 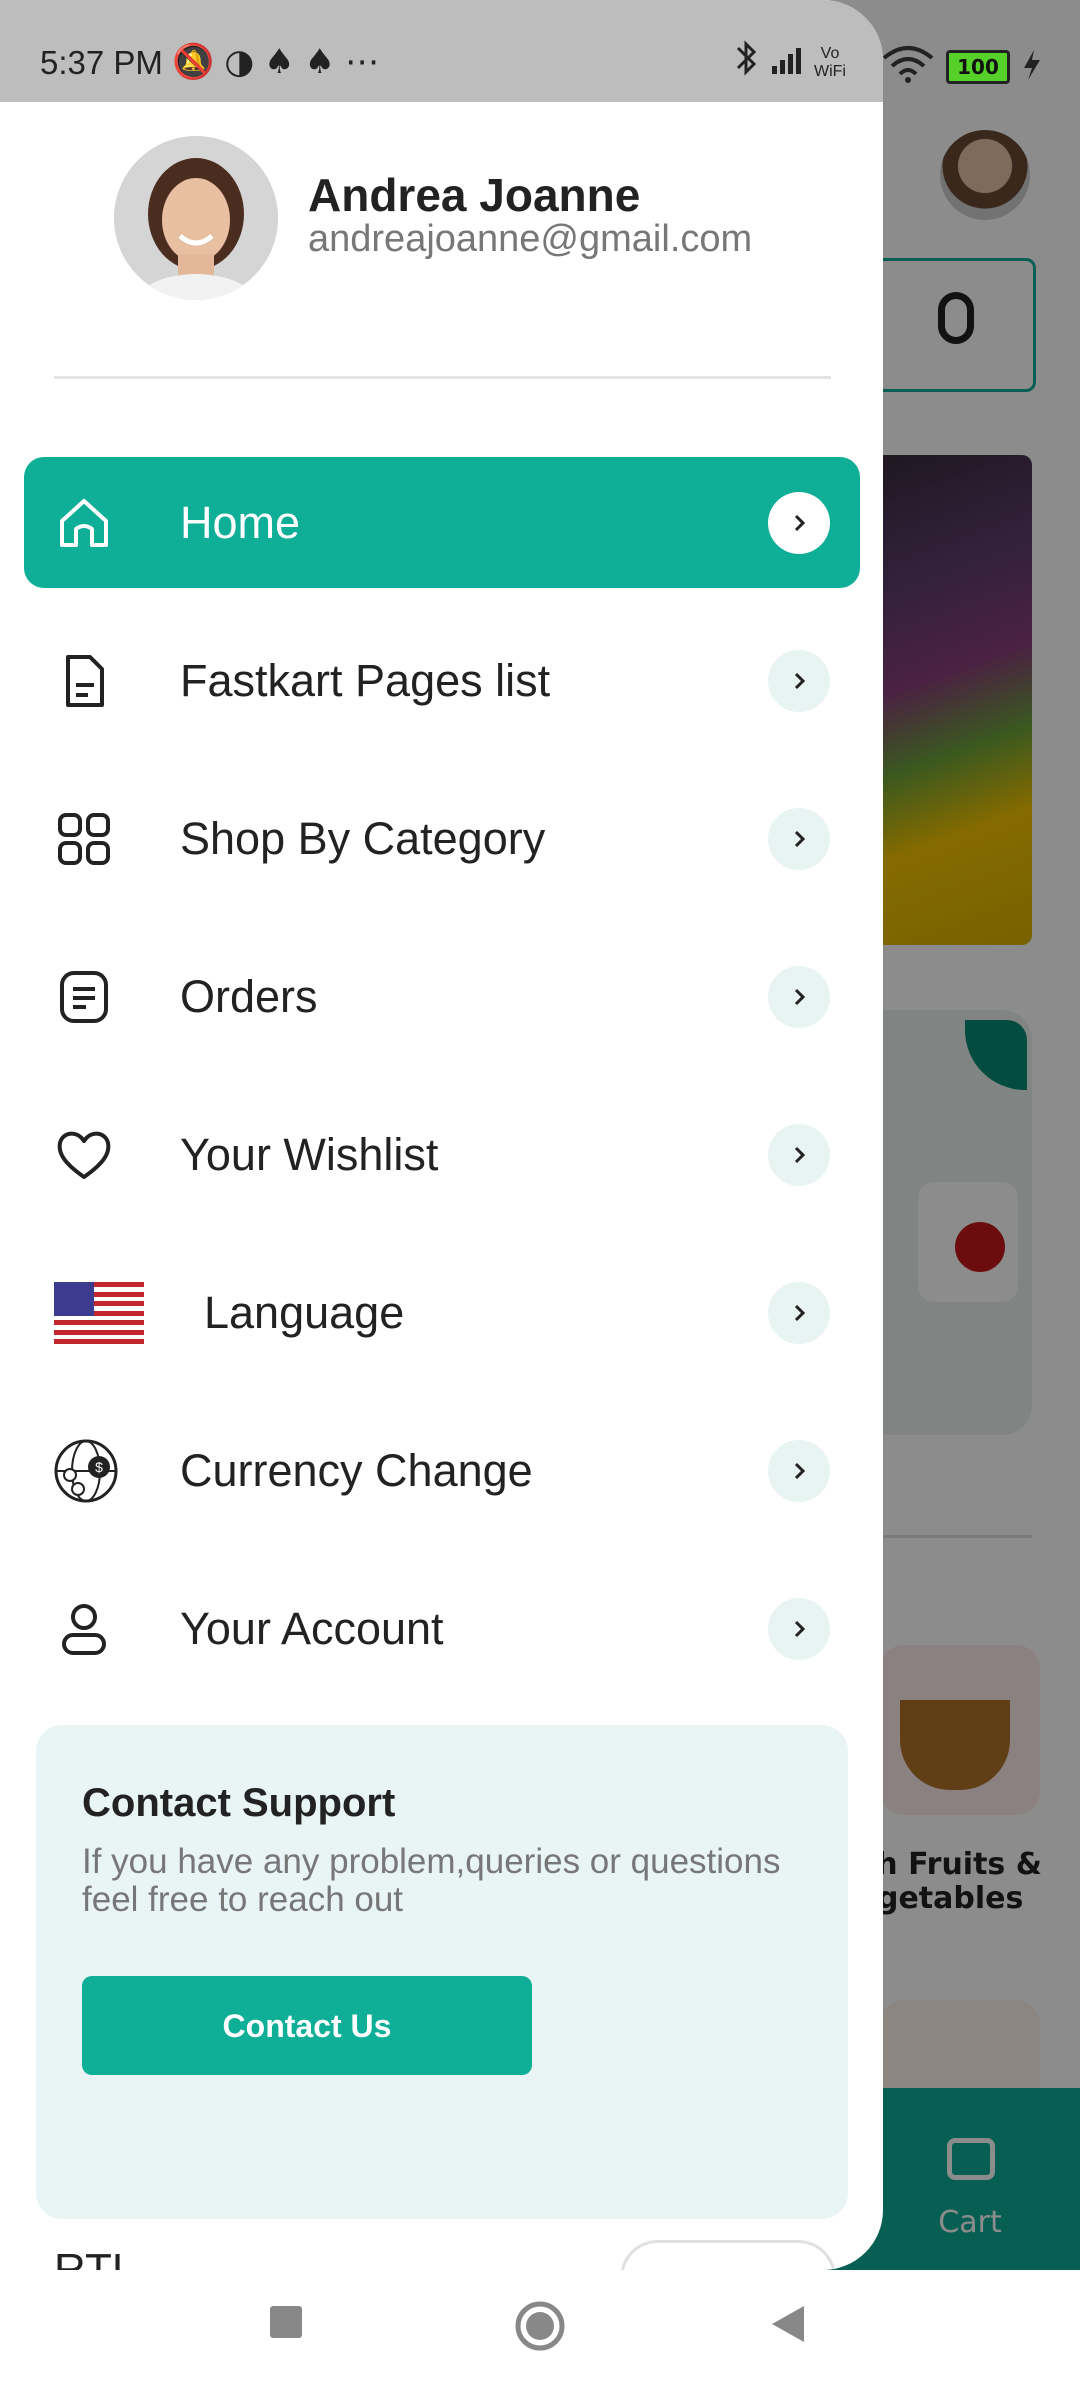 I want to click on menu-item-label: Language, so click(x=304, y=1312).